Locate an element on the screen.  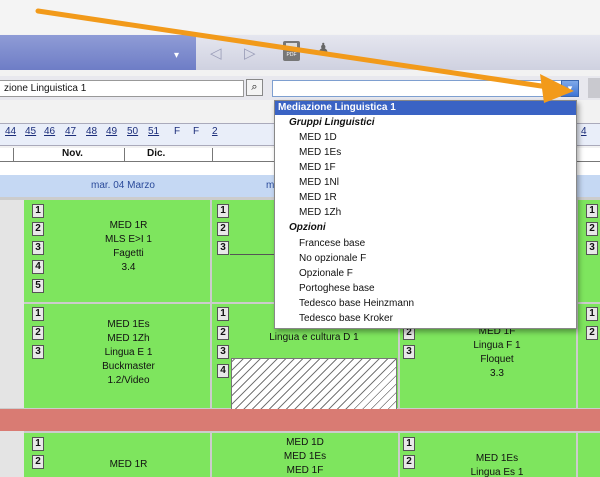
annotation-arrow-head is located at coordinates (557, 88).